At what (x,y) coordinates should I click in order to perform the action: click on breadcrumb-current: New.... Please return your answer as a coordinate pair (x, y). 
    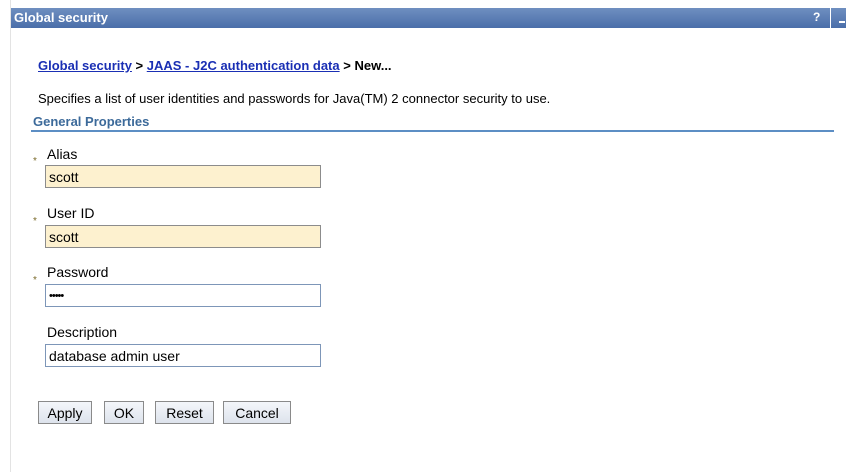
    Looking at the image, I should click on (373, 65).